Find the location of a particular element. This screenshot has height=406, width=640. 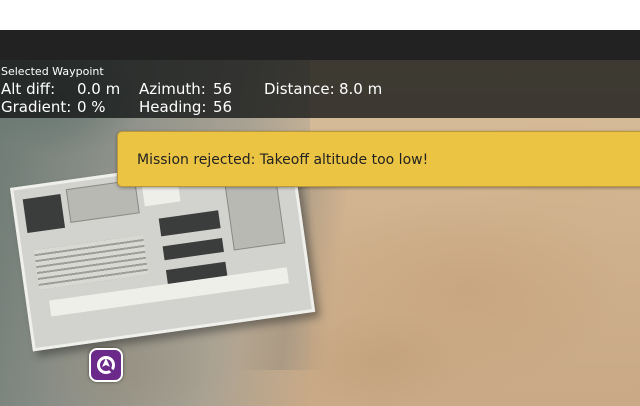

azimuth-value: 56 is located at coordinates (223, 89).